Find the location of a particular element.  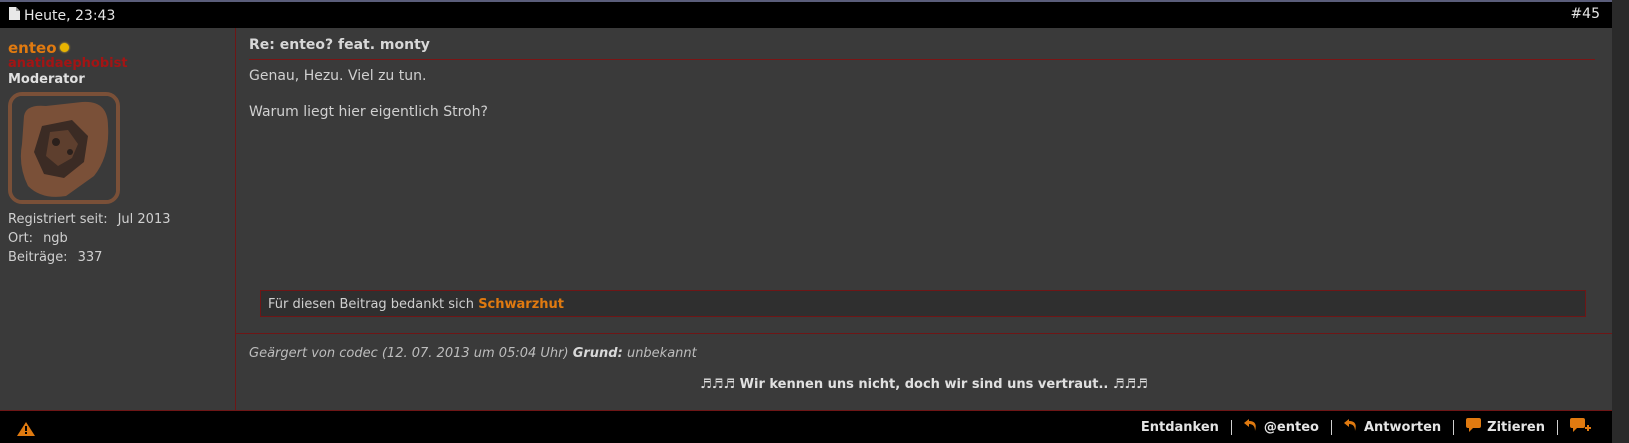

location-value: ngb is located at coordinates (55, 238).